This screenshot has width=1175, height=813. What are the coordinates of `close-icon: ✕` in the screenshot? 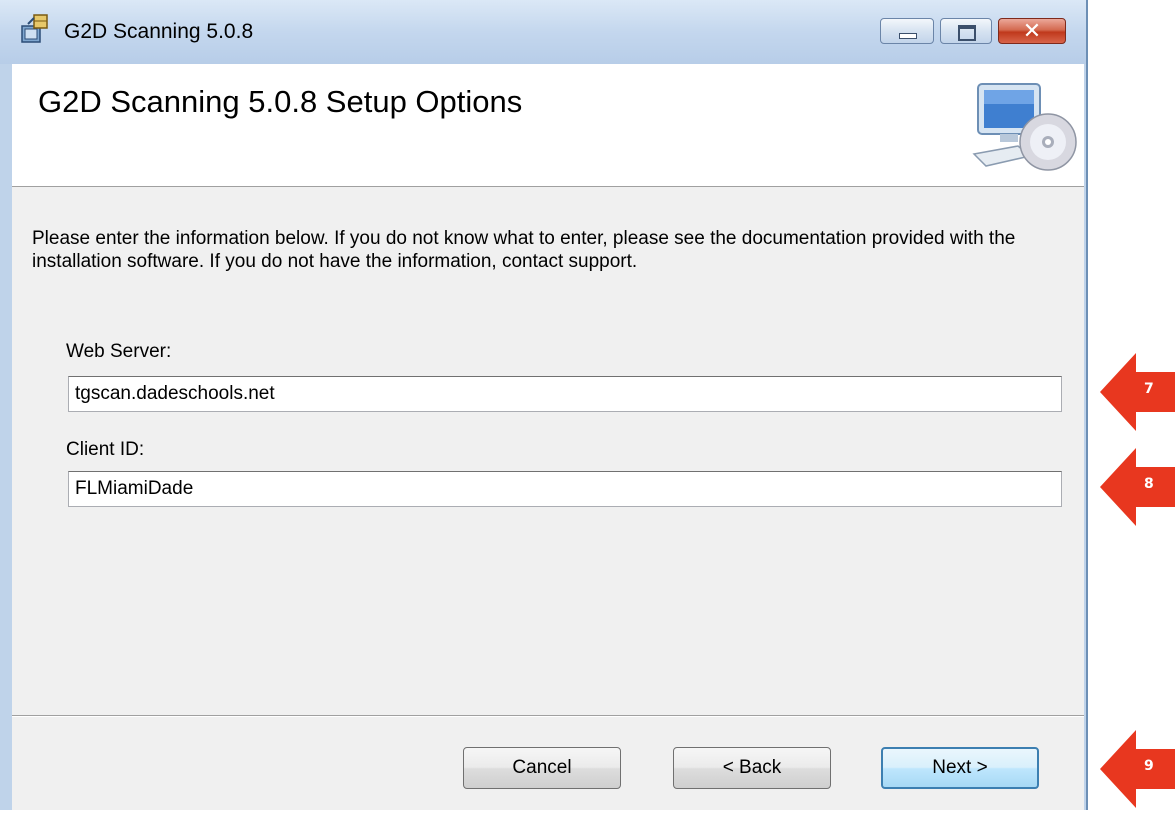 It's located at (1032, 31).